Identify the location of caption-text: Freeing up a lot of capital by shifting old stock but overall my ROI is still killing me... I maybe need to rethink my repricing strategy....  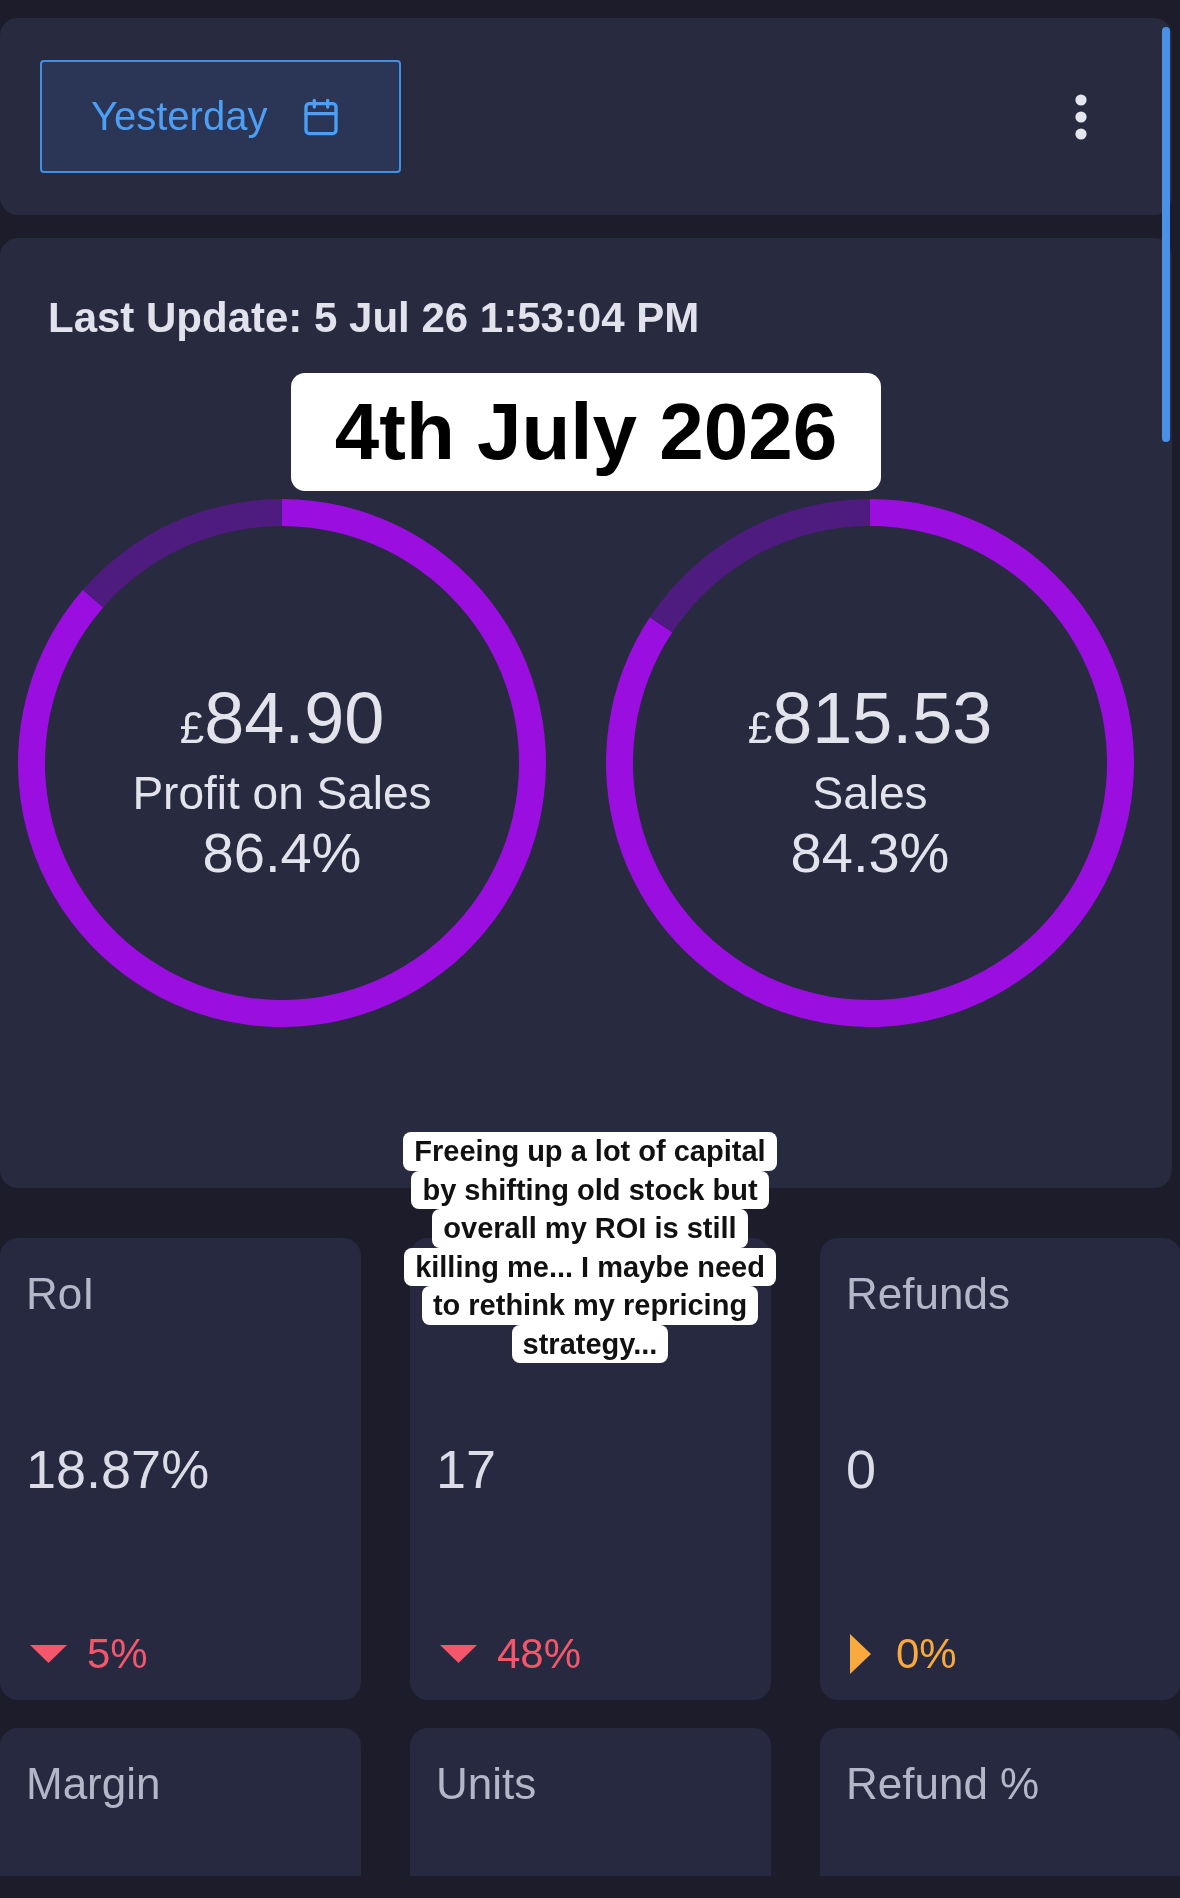
(590, 1247).